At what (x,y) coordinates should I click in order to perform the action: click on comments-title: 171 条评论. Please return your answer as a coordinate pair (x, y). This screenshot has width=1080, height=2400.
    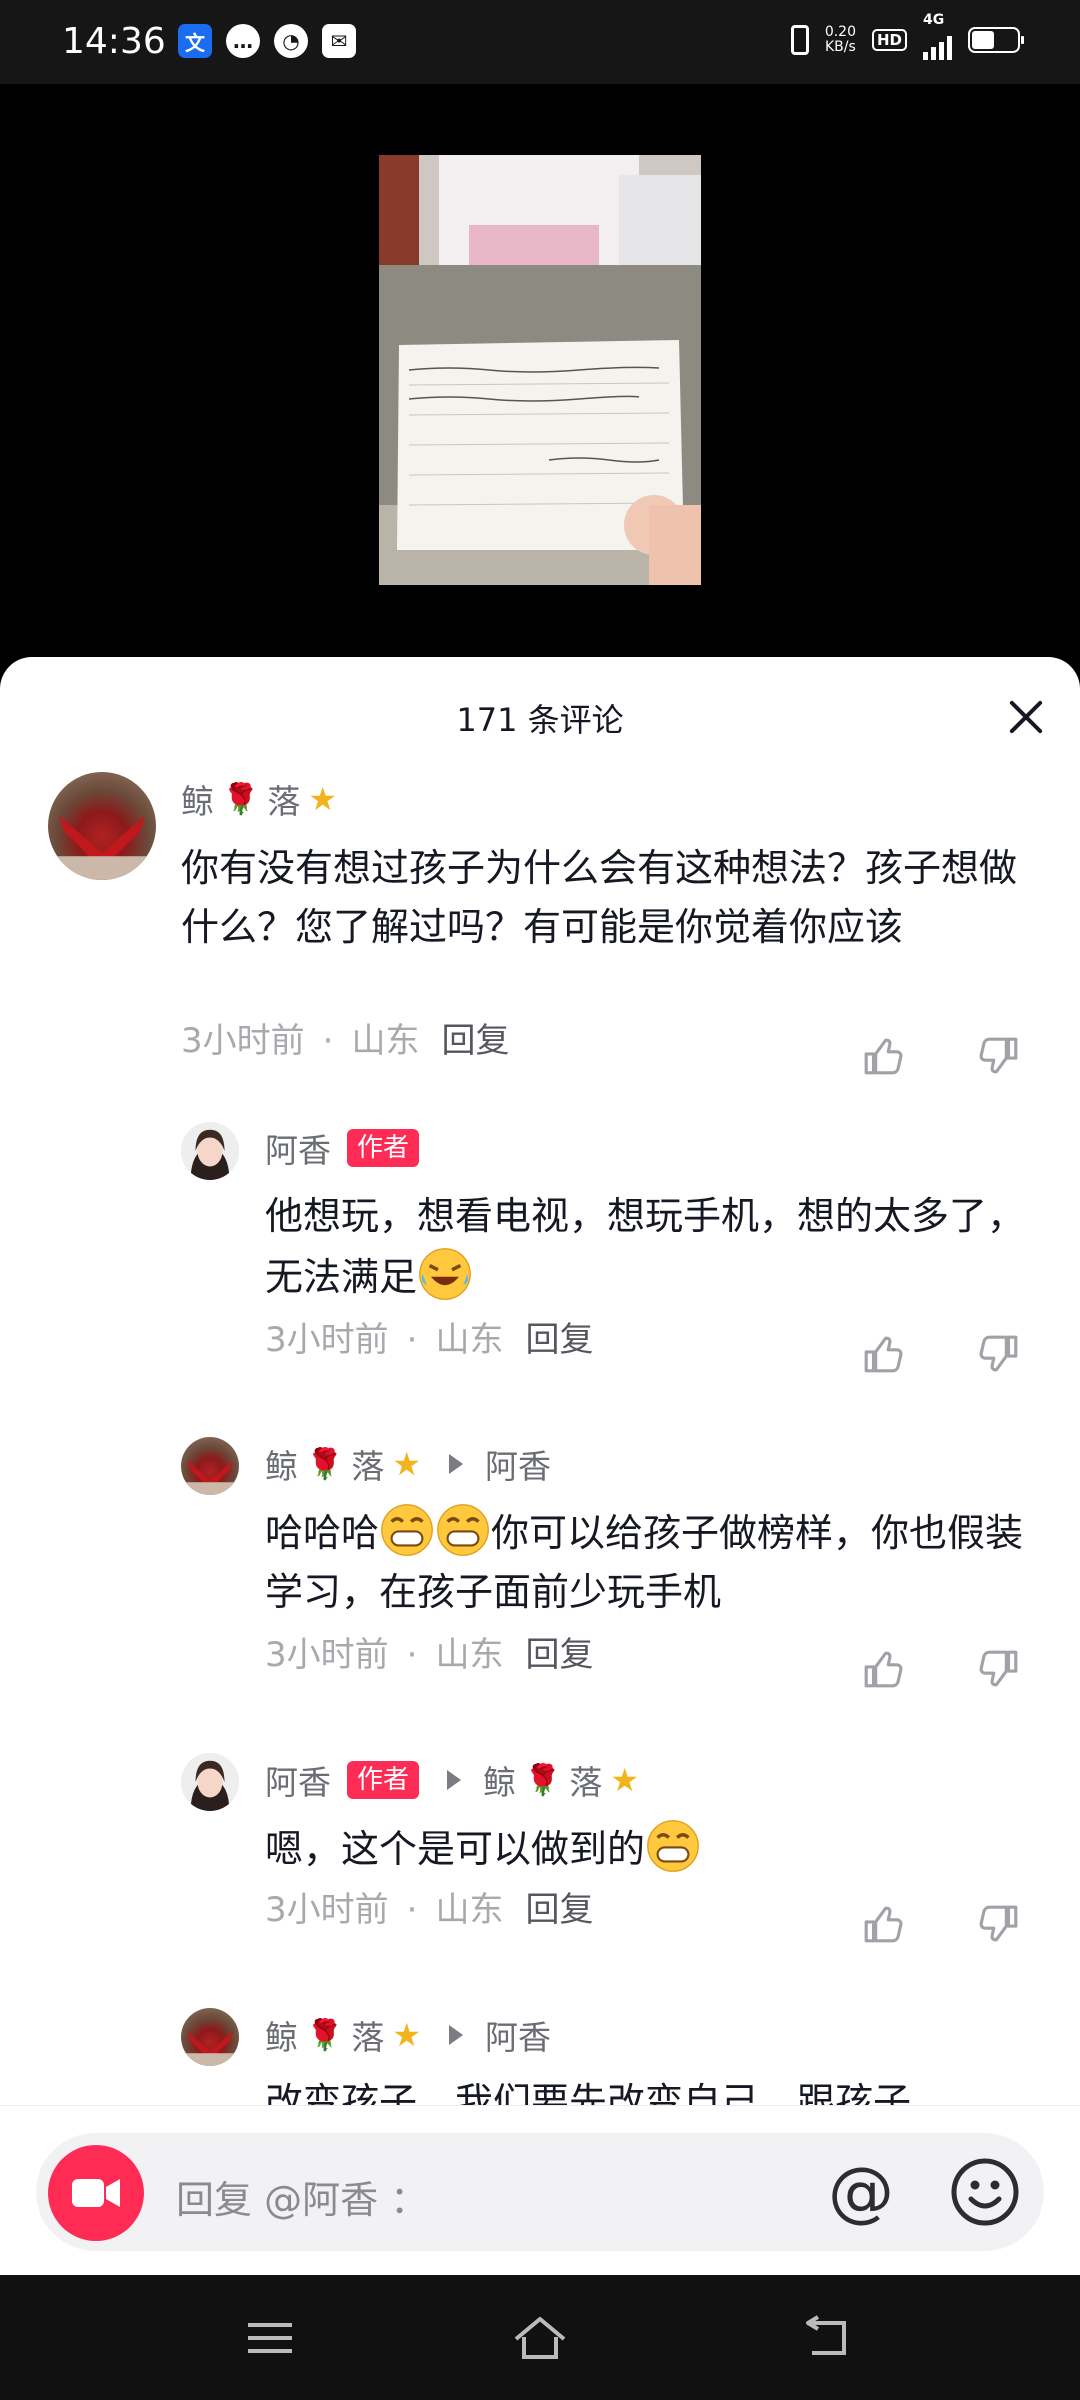
    Looking at the image, I should click on (540, 720).